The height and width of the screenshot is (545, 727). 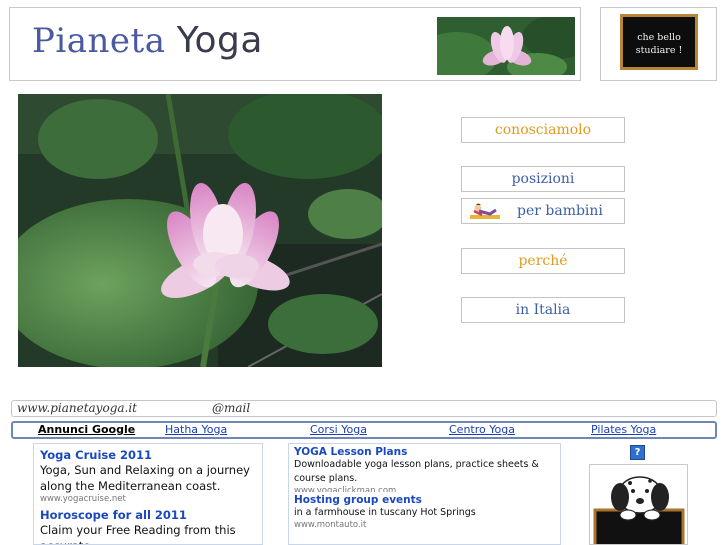 I want to click on child-yoga-icon, so click(x=485, y=211).